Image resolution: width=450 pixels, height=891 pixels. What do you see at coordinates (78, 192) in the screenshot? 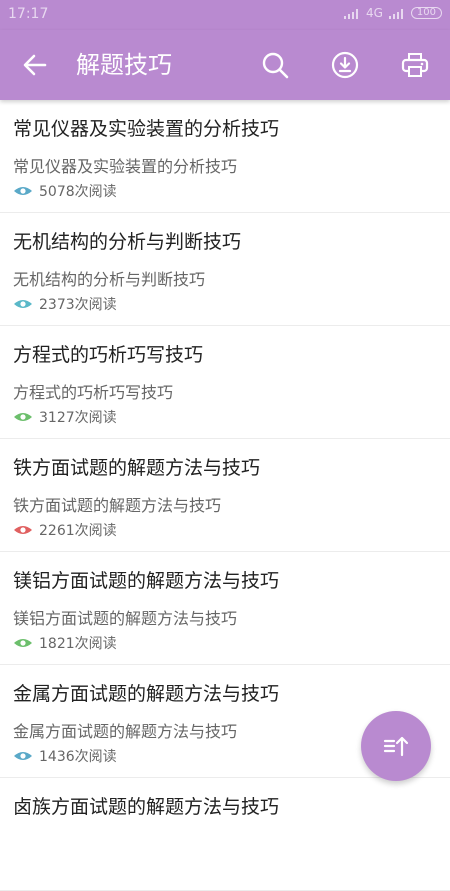
I see `views-count: 5078次阅读` at bounding box center [78, 192].